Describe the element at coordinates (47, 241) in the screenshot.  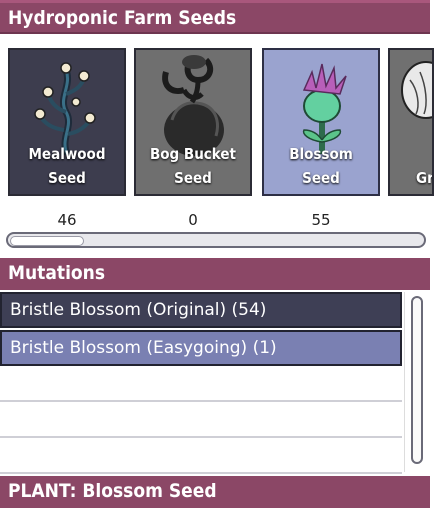
I see `seed-scrollbar-thumb` at that location.